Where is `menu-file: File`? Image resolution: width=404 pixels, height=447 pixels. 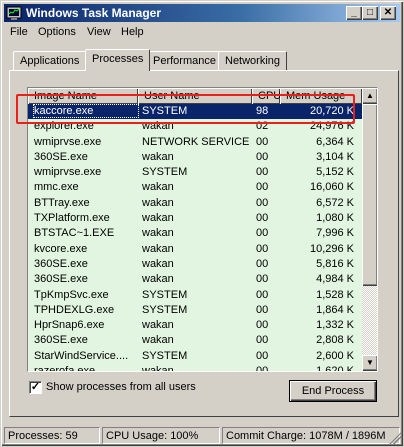 menu-file: File is located at coordinates (19, 32).